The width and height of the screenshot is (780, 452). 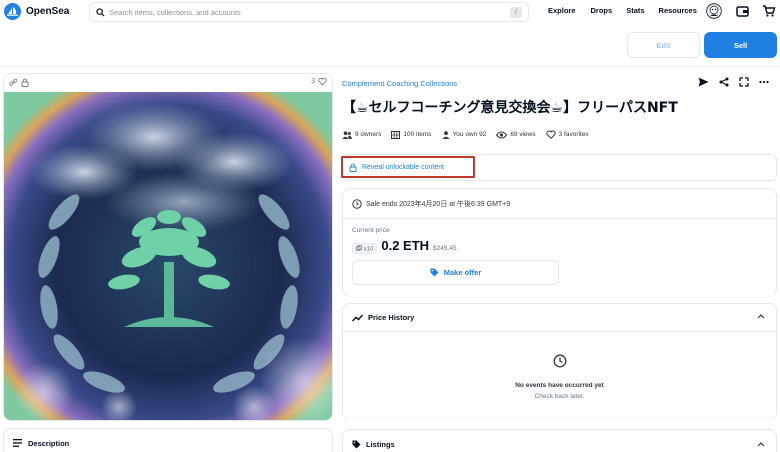 I want to click on current-price-label: Current price, so click(x=371, y=230).